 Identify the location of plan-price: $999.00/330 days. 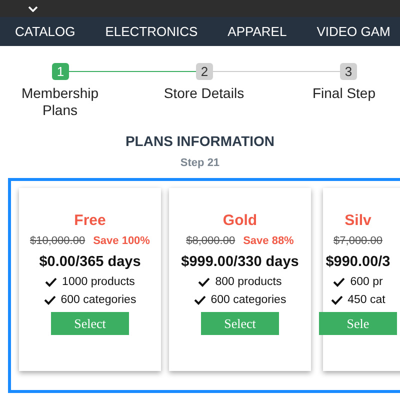
(240, 262).